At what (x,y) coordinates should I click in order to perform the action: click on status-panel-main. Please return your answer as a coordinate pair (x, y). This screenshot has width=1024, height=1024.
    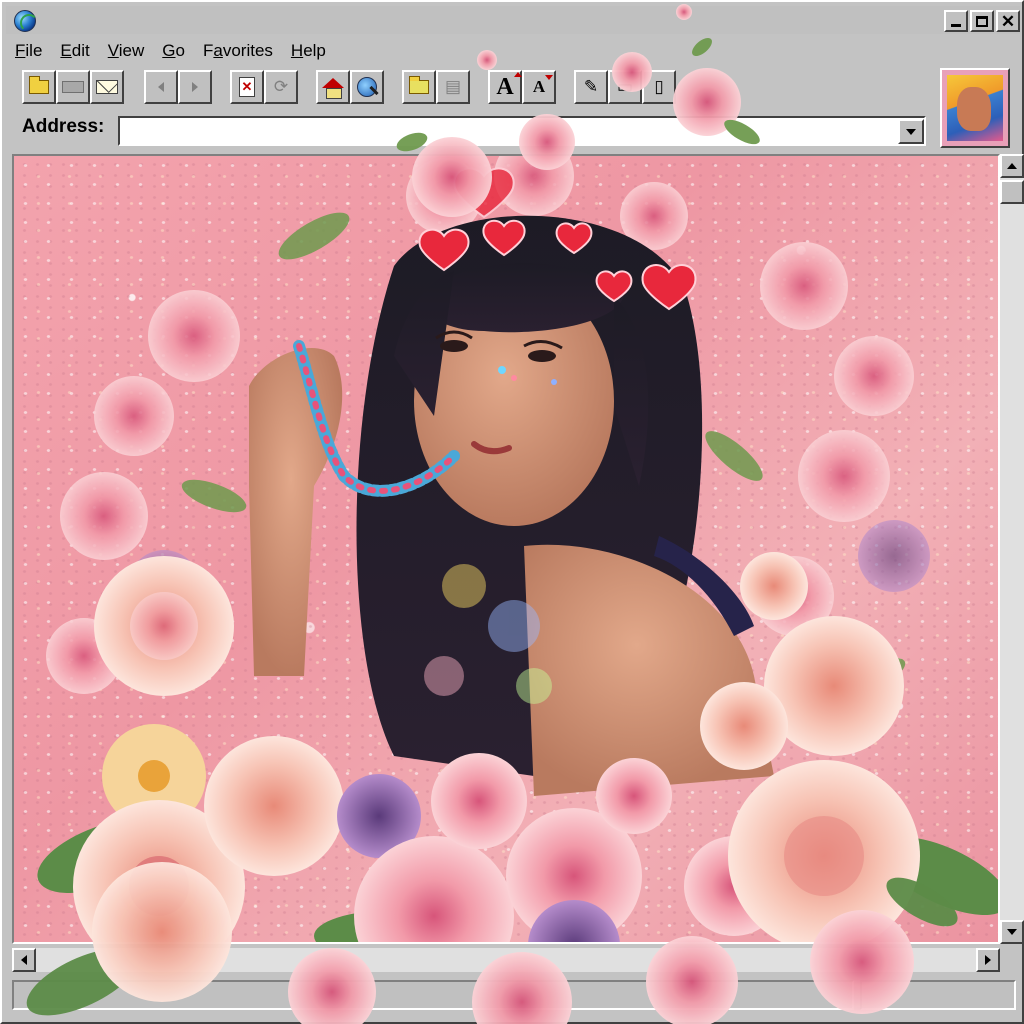
    Looking at the image, I should click on (433, 995).